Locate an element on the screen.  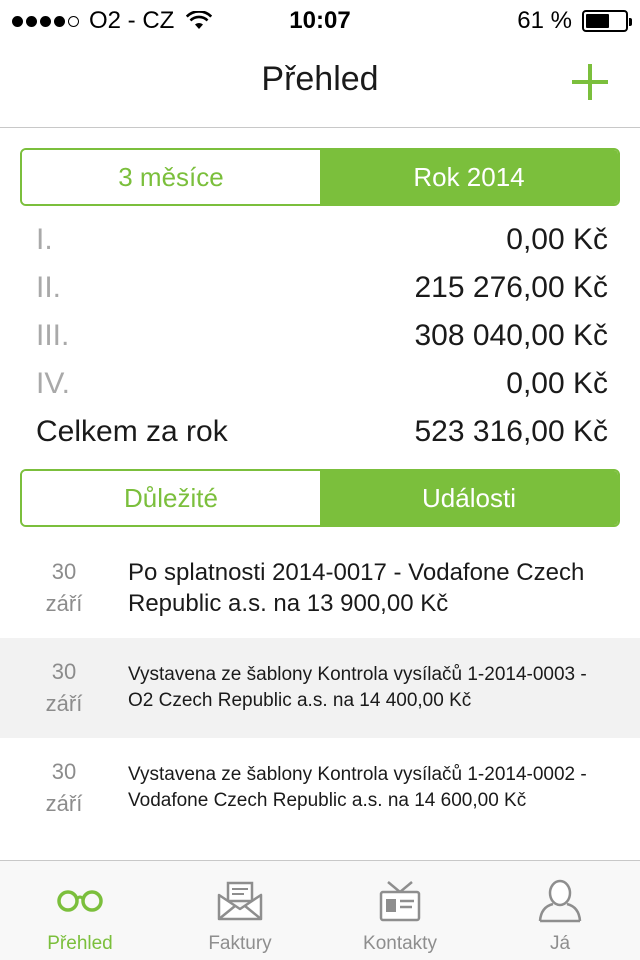
status-bar: O2 - CZ 10:07 61 % is located at coordinates (320, 20).